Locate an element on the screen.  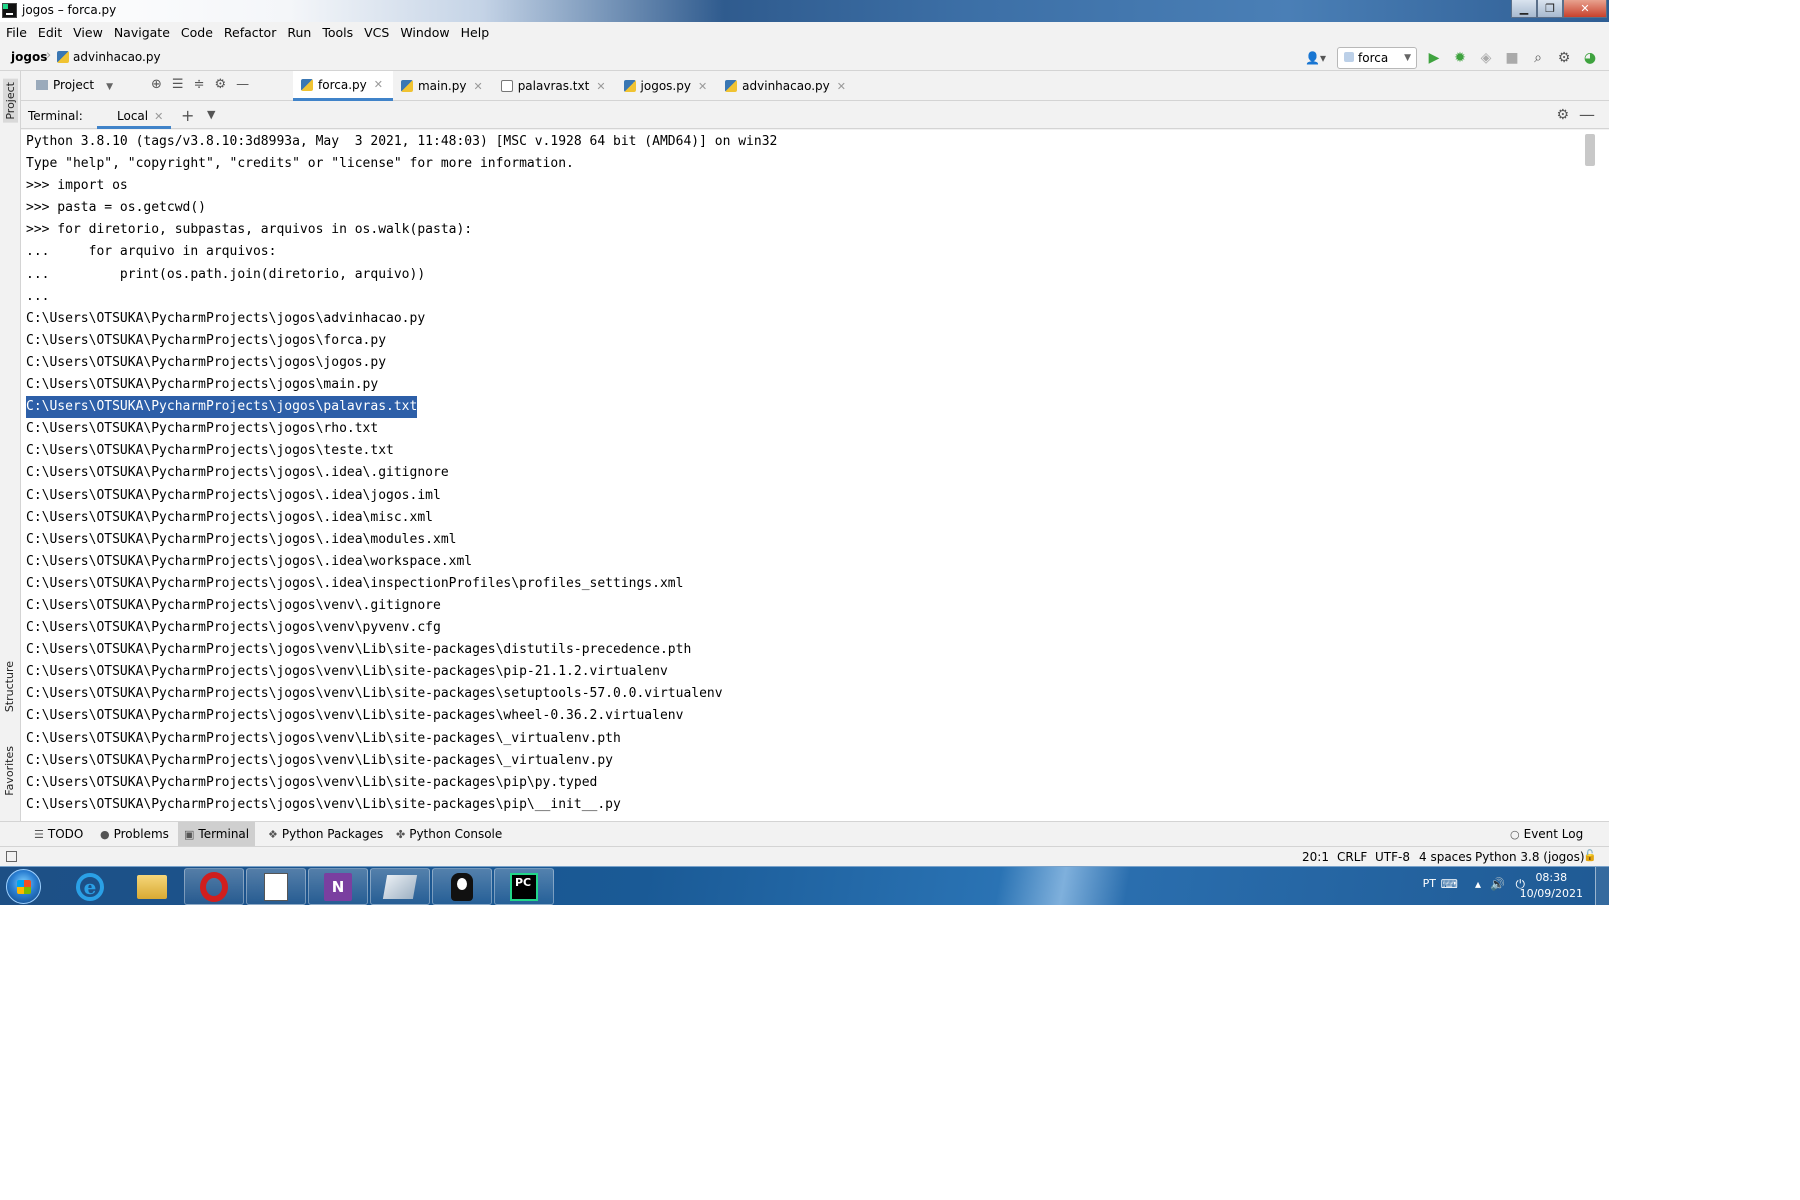
terminal-settings-gear-icon: ⚙ is located at coordinates (1562, 115).